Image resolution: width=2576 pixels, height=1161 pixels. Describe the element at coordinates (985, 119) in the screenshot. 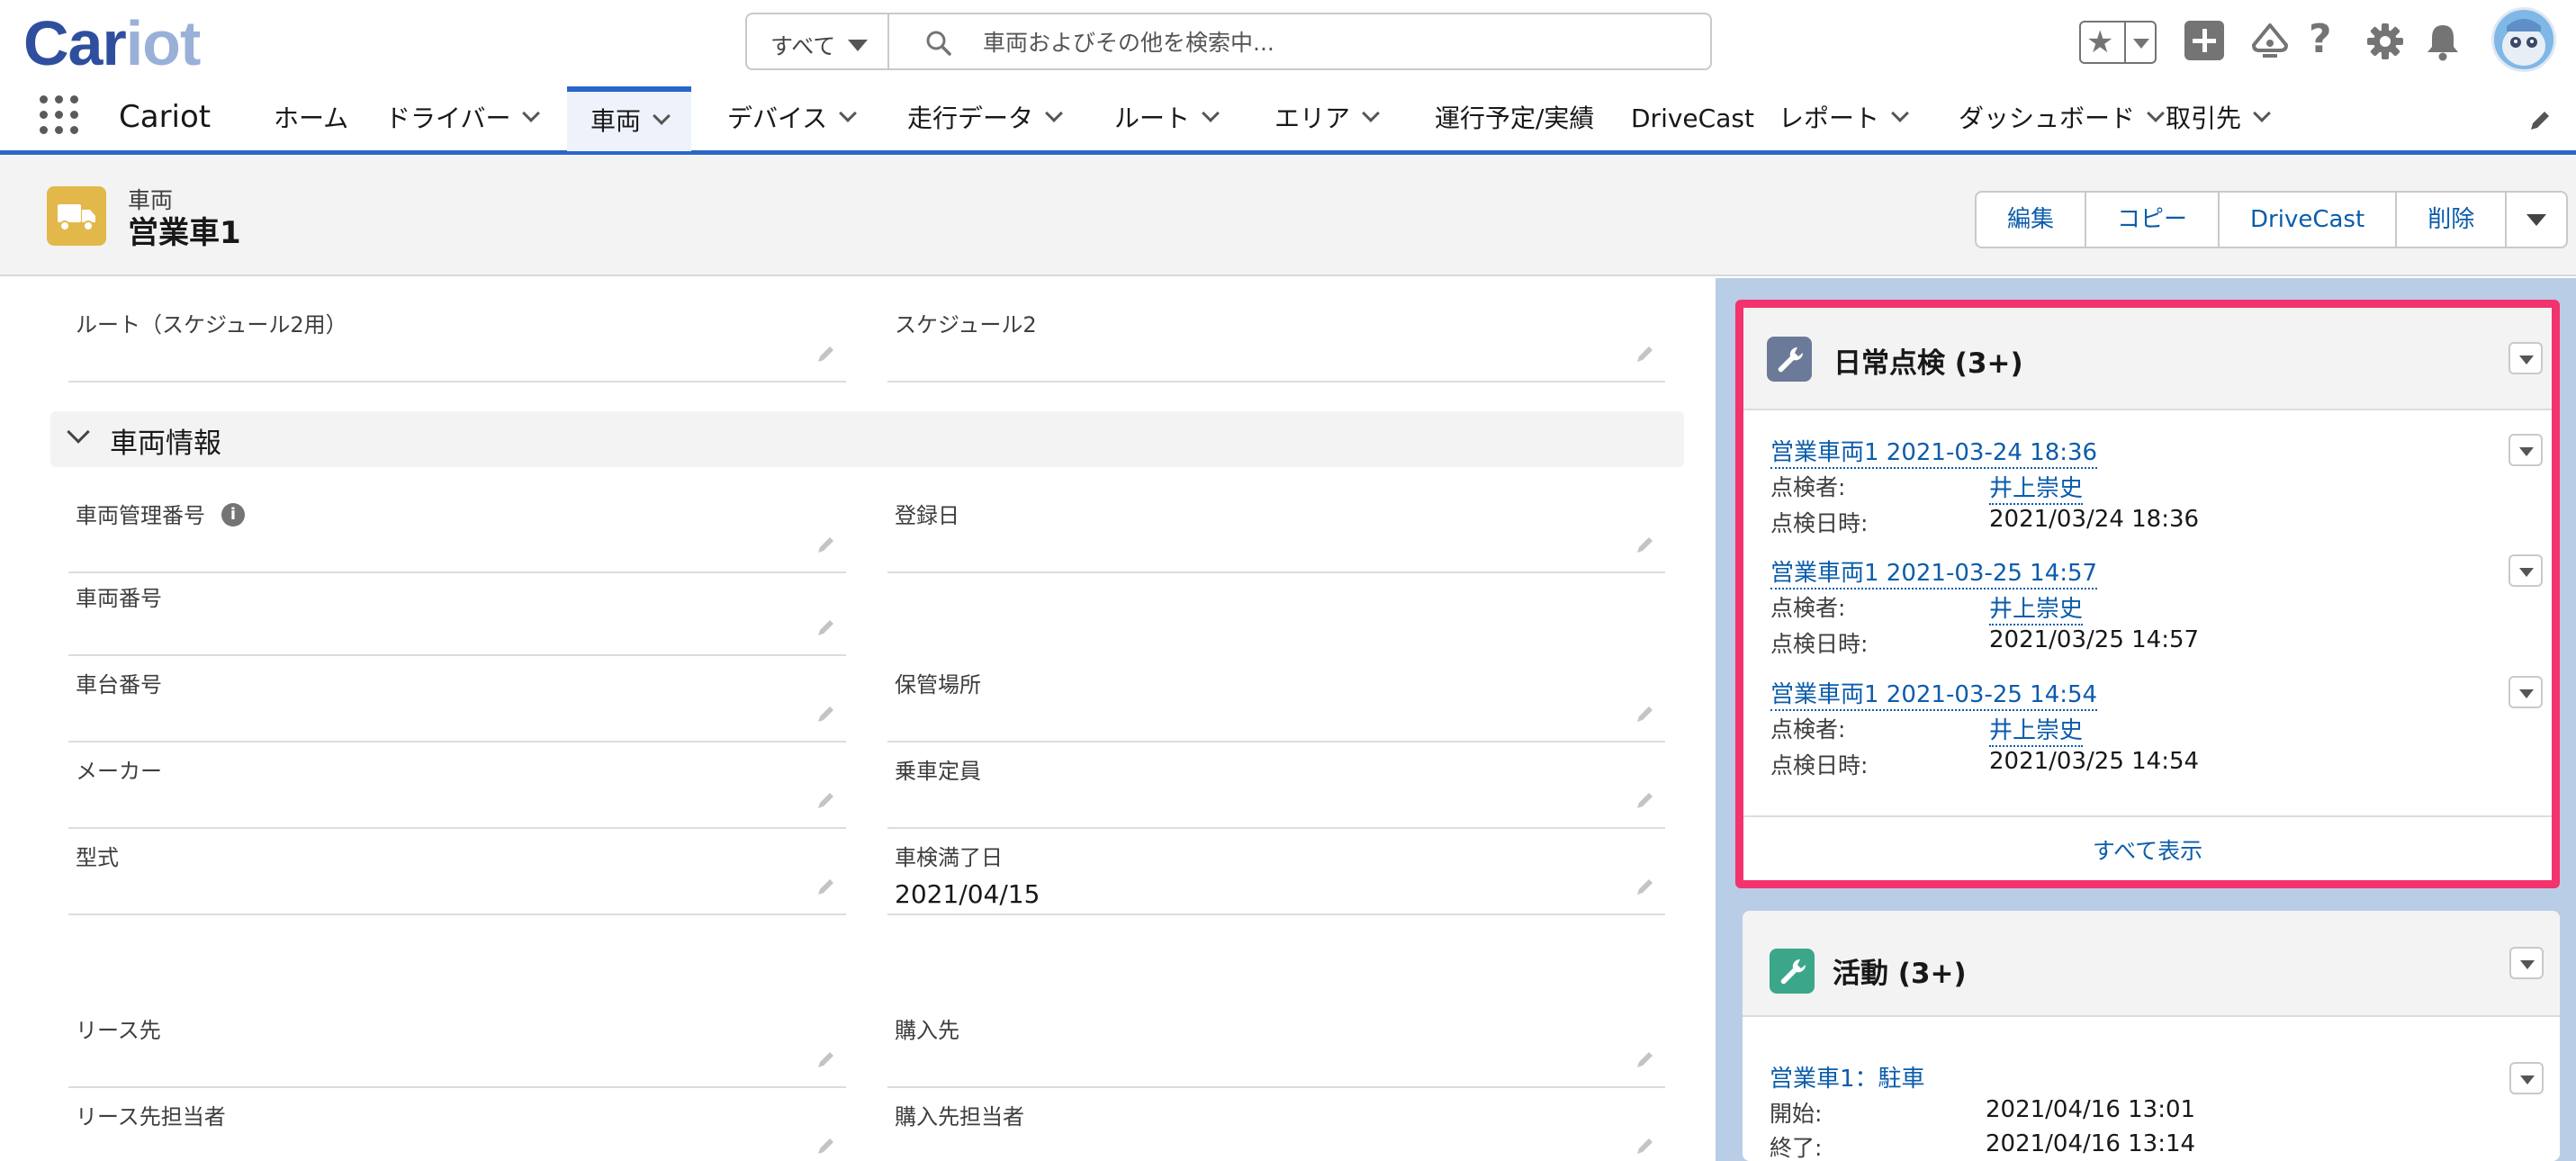

I see `nav-item-driving-data: 走行データ` at that location.